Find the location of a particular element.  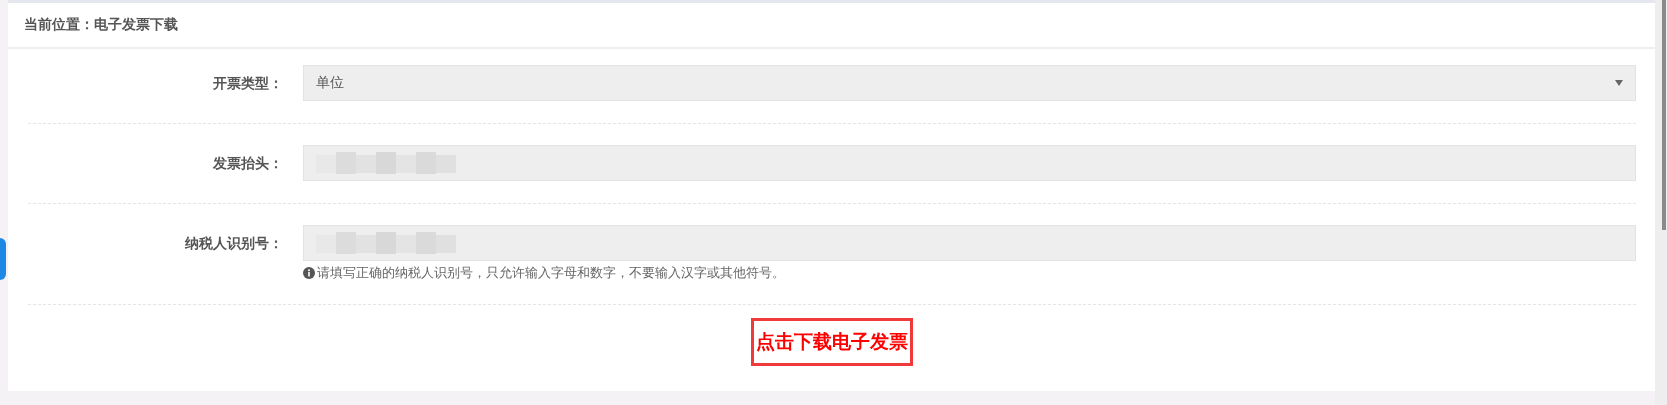

field-label: 发票抬头： is located at coordinates (248, 163).